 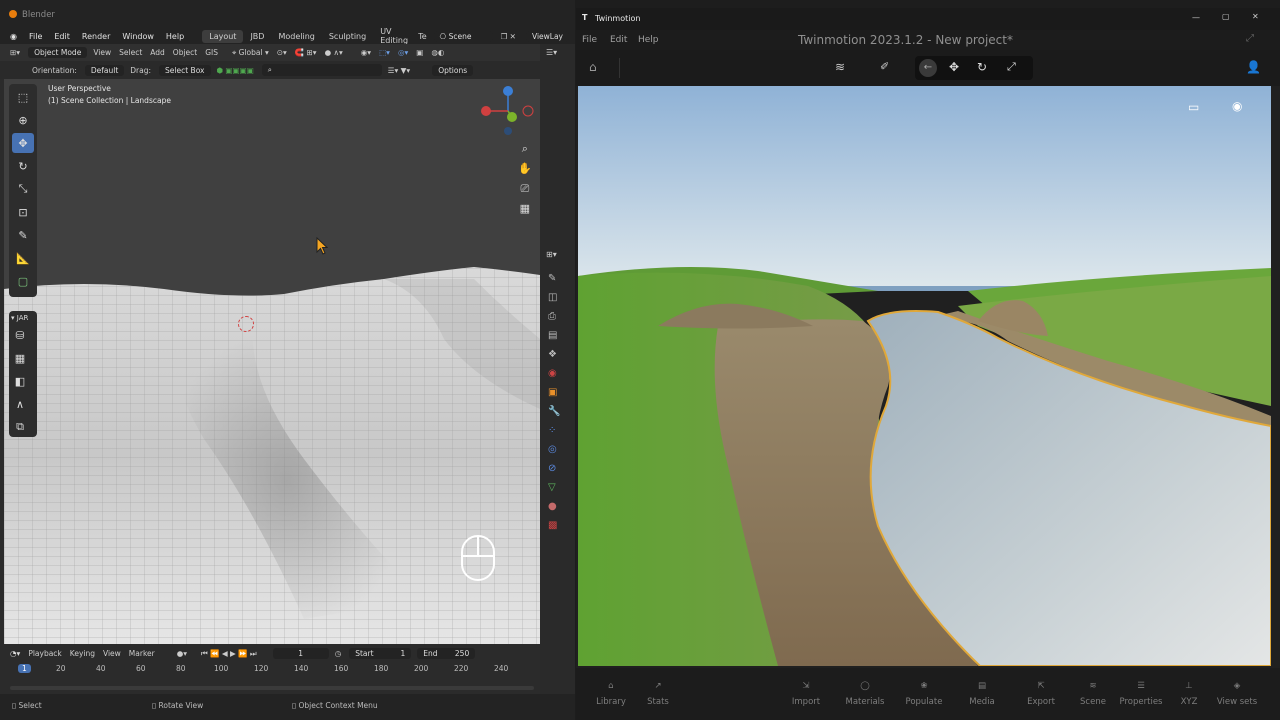 What do you see at coordinates (11, 36) in the screenshot?
I see `blender-logo-menu-icon: ◉` at bounding box center [11, 36].